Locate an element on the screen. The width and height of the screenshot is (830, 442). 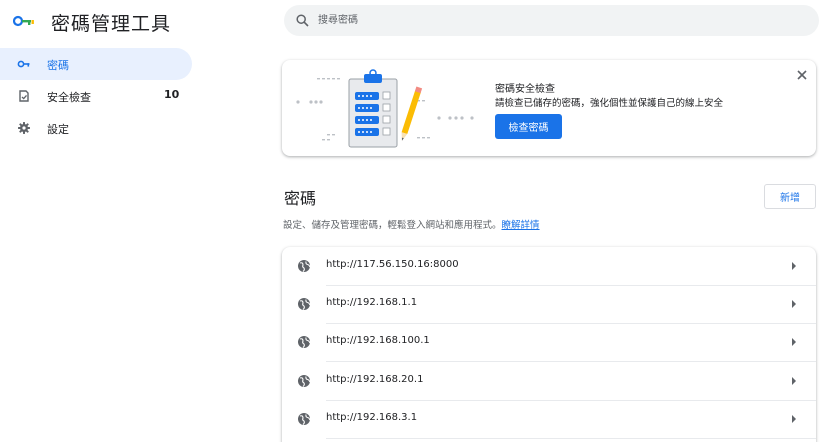
clipboard-checklist-illustration is located at coordinates (385, 108).